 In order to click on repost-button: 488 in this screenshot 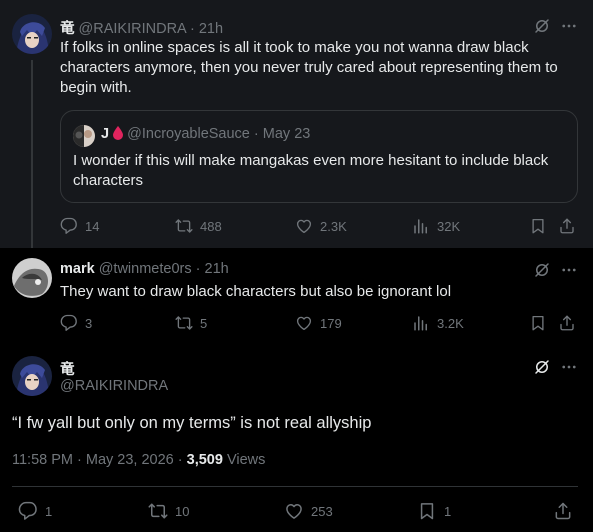, I will do `click(198, 226)`.